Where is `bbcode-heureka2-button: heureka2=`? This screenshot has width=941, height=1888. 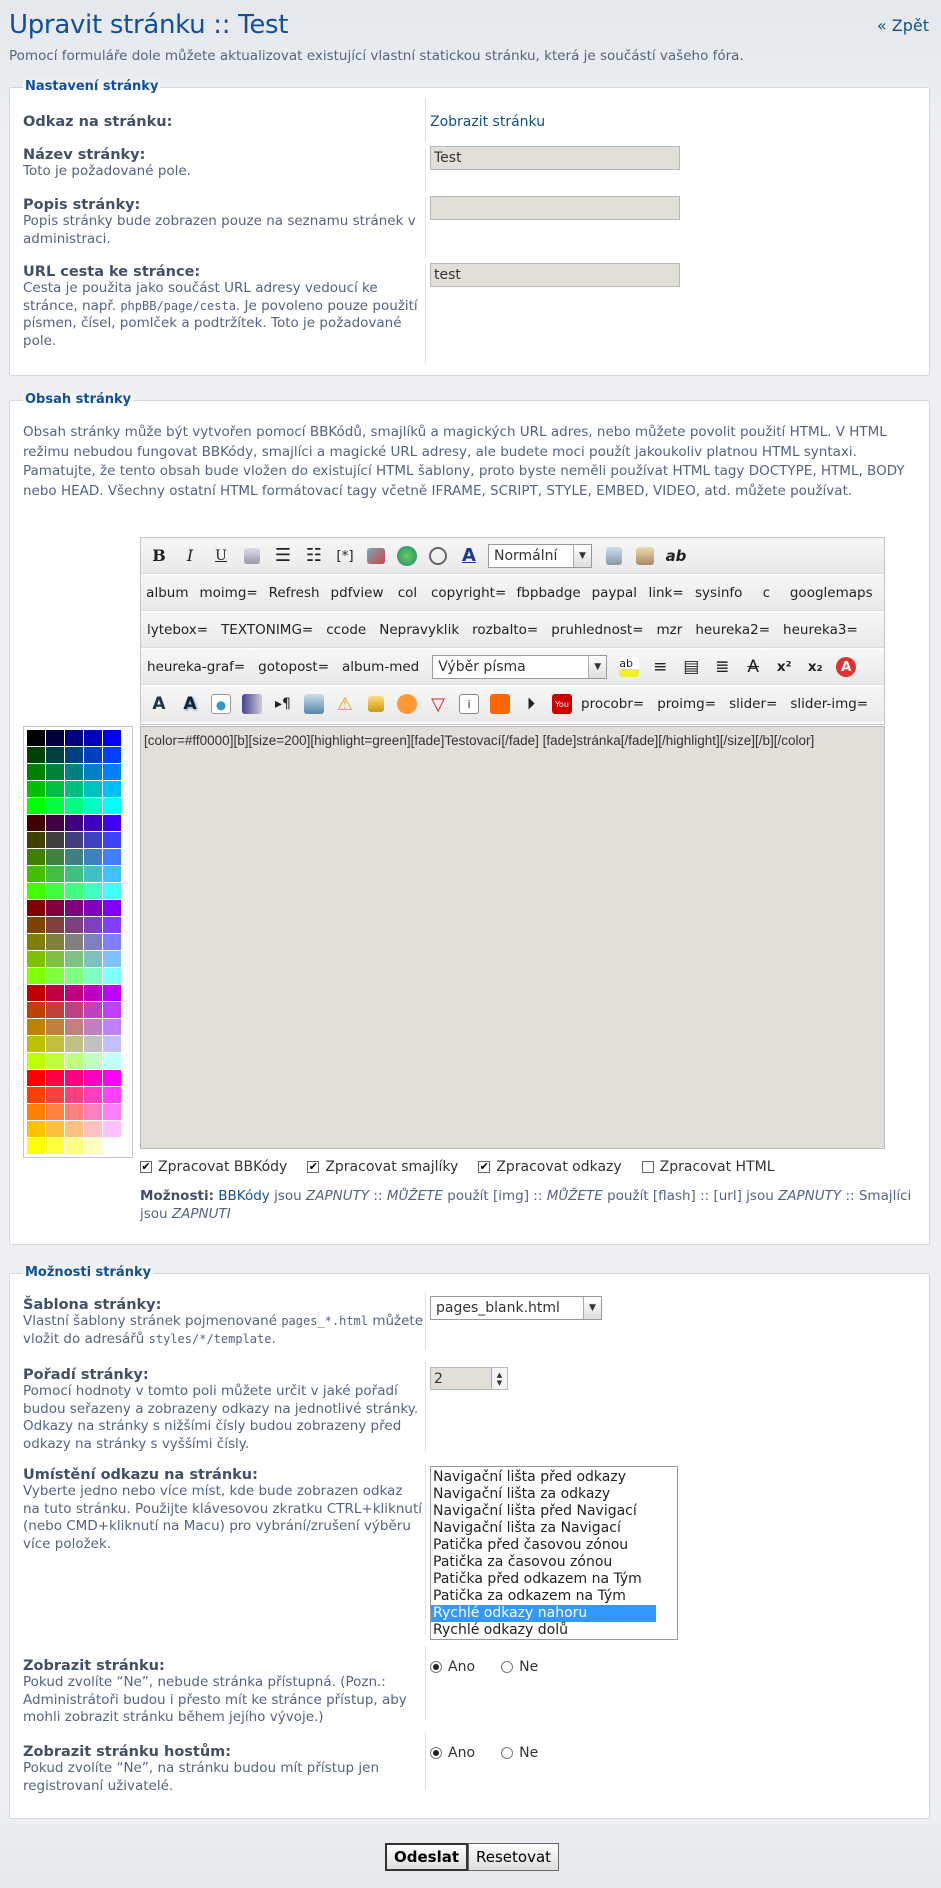 bbcode-heureka2-button: heureka2= is located at coordinates (732, 630).